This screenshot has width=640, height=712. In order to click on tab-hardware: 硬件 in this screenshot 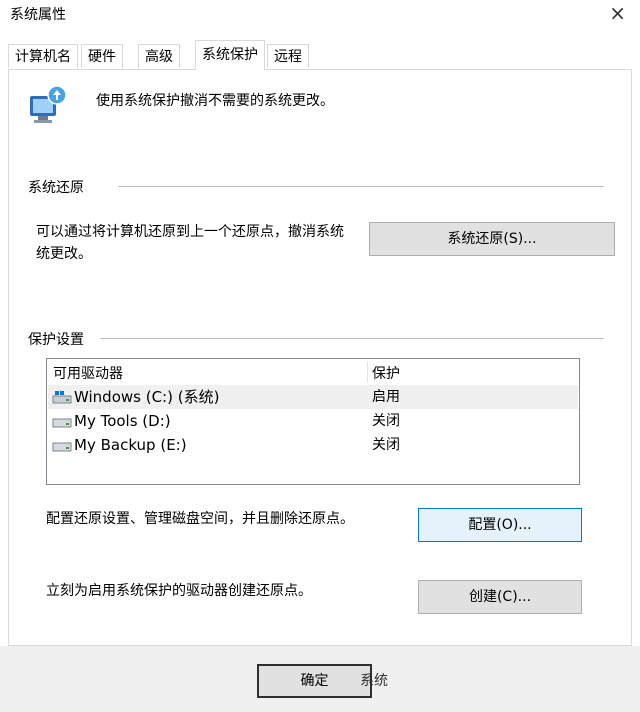, I will do `click(102, 56)`.